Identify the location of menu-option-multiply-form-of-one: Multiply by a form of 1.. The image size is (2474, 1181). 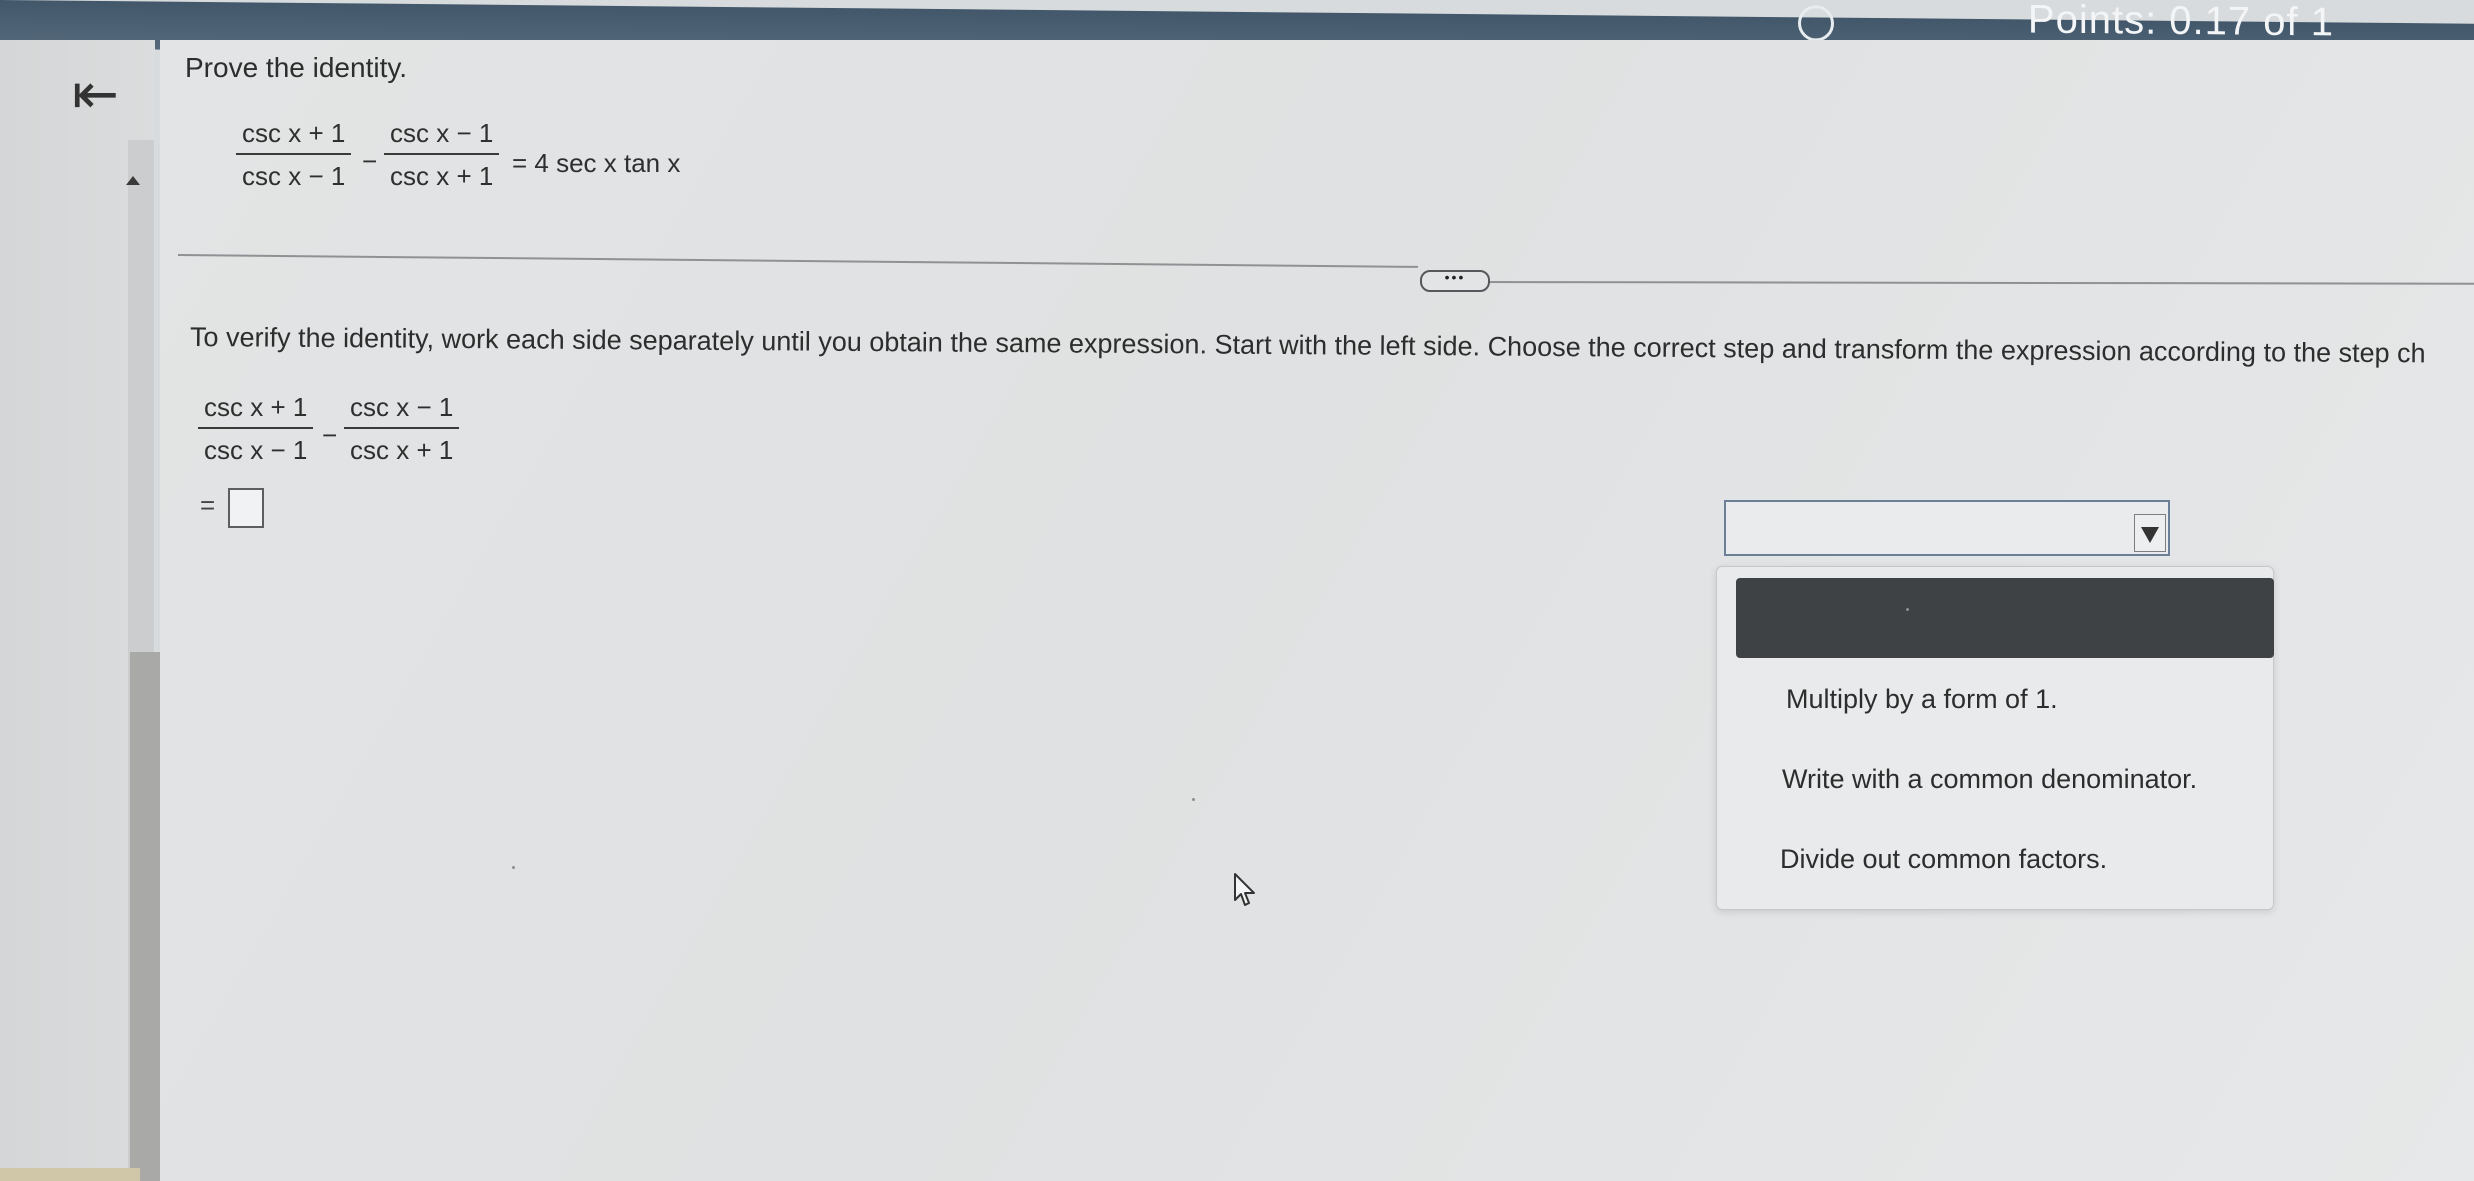
(1922, 699).